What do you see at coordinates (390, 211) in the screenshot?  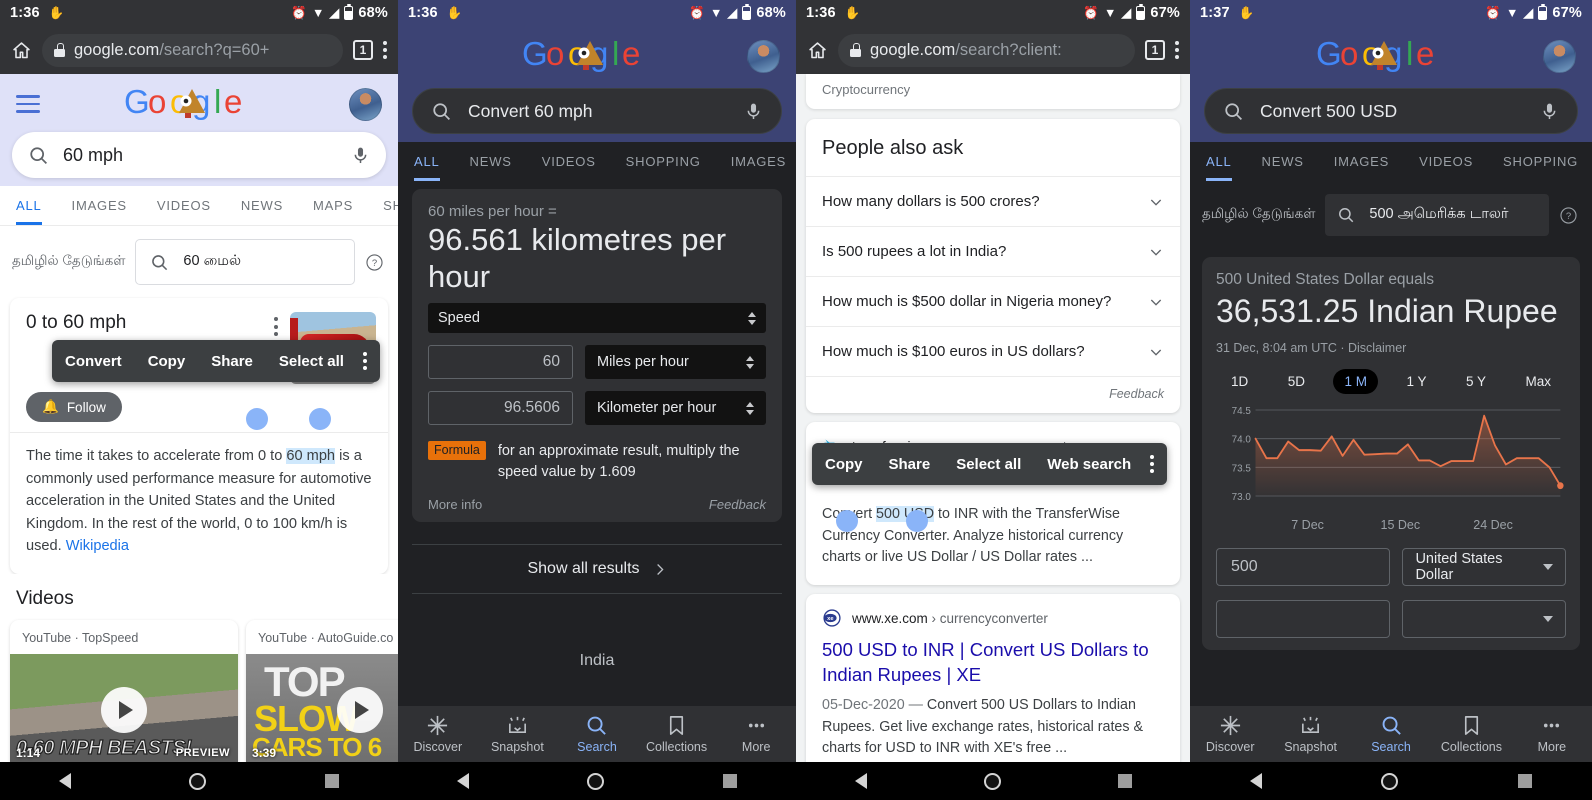 I see `tab-shopping: SHOPPIN` at bounding box center [390, 211].